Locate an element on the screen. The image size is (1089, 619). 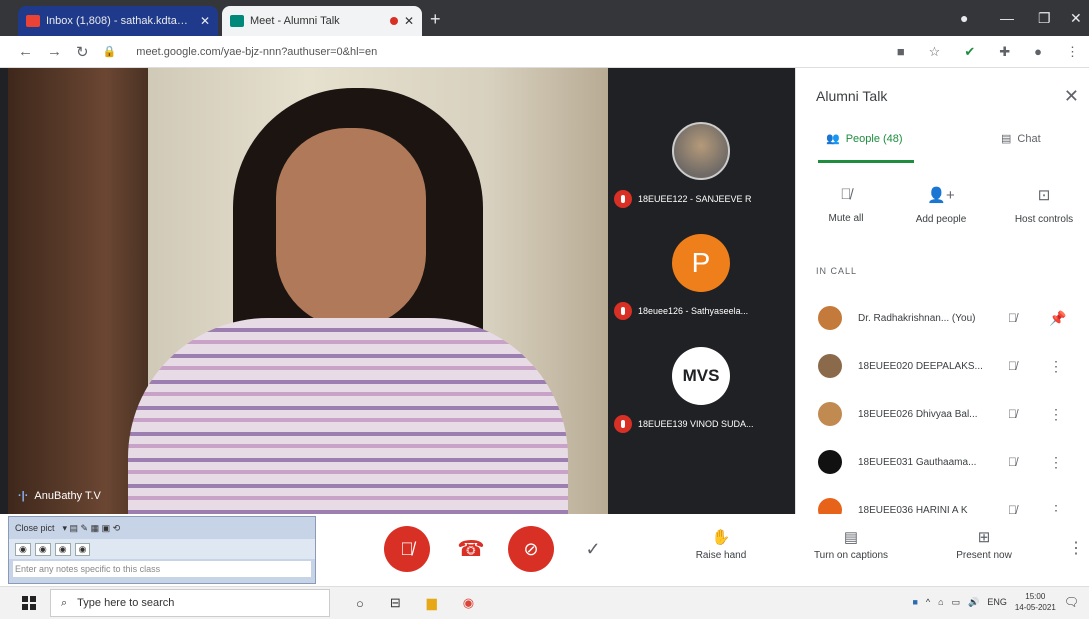
avatar-logo-text: MVS is located at coordinates (701, 375).